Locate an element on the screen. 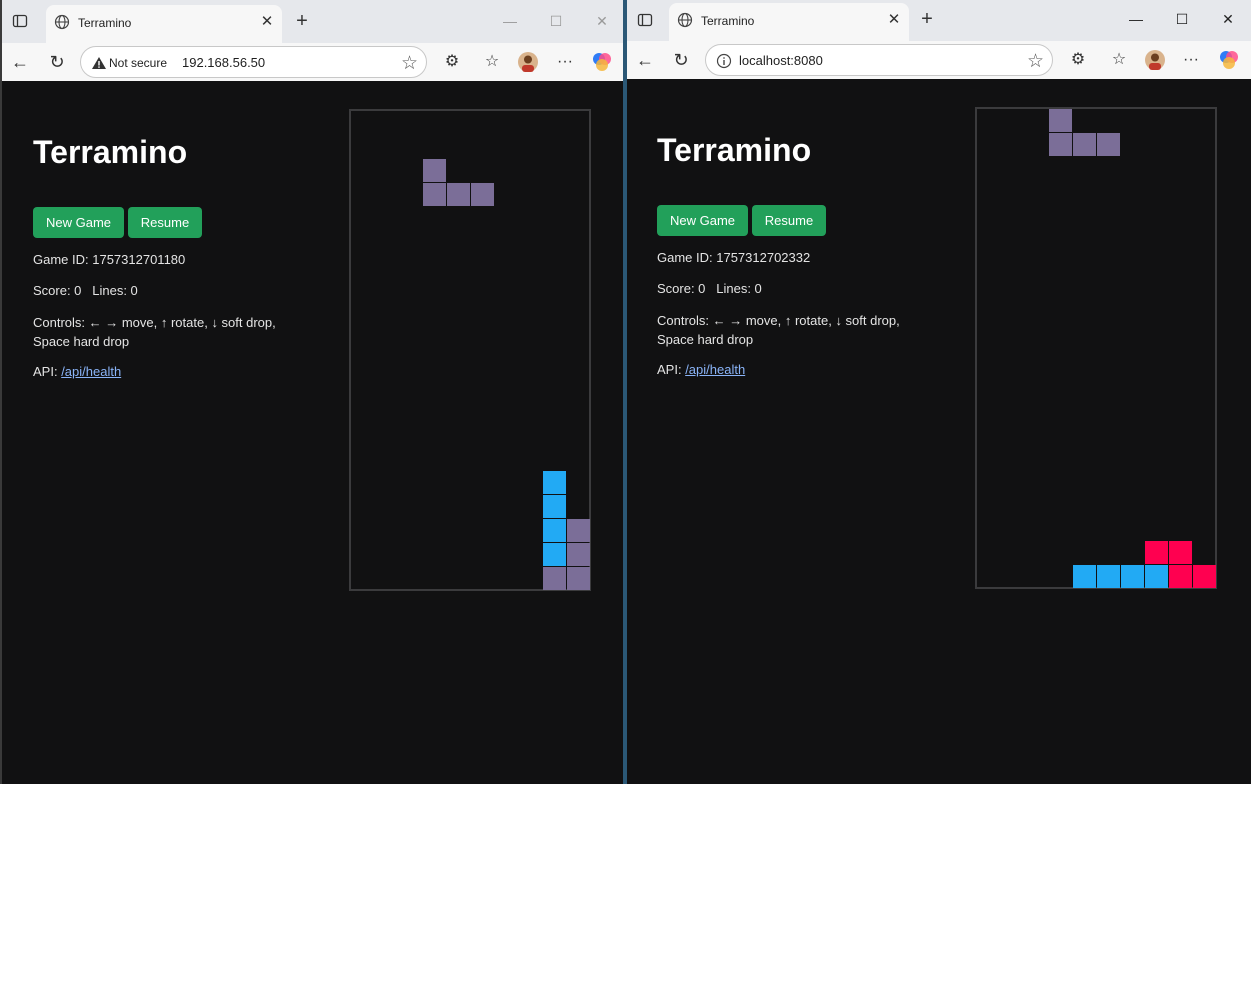 The image size is (1251, 983). address-bar: Not secure 192.168.56.50 ☆ is located at coordinates (253, 62).